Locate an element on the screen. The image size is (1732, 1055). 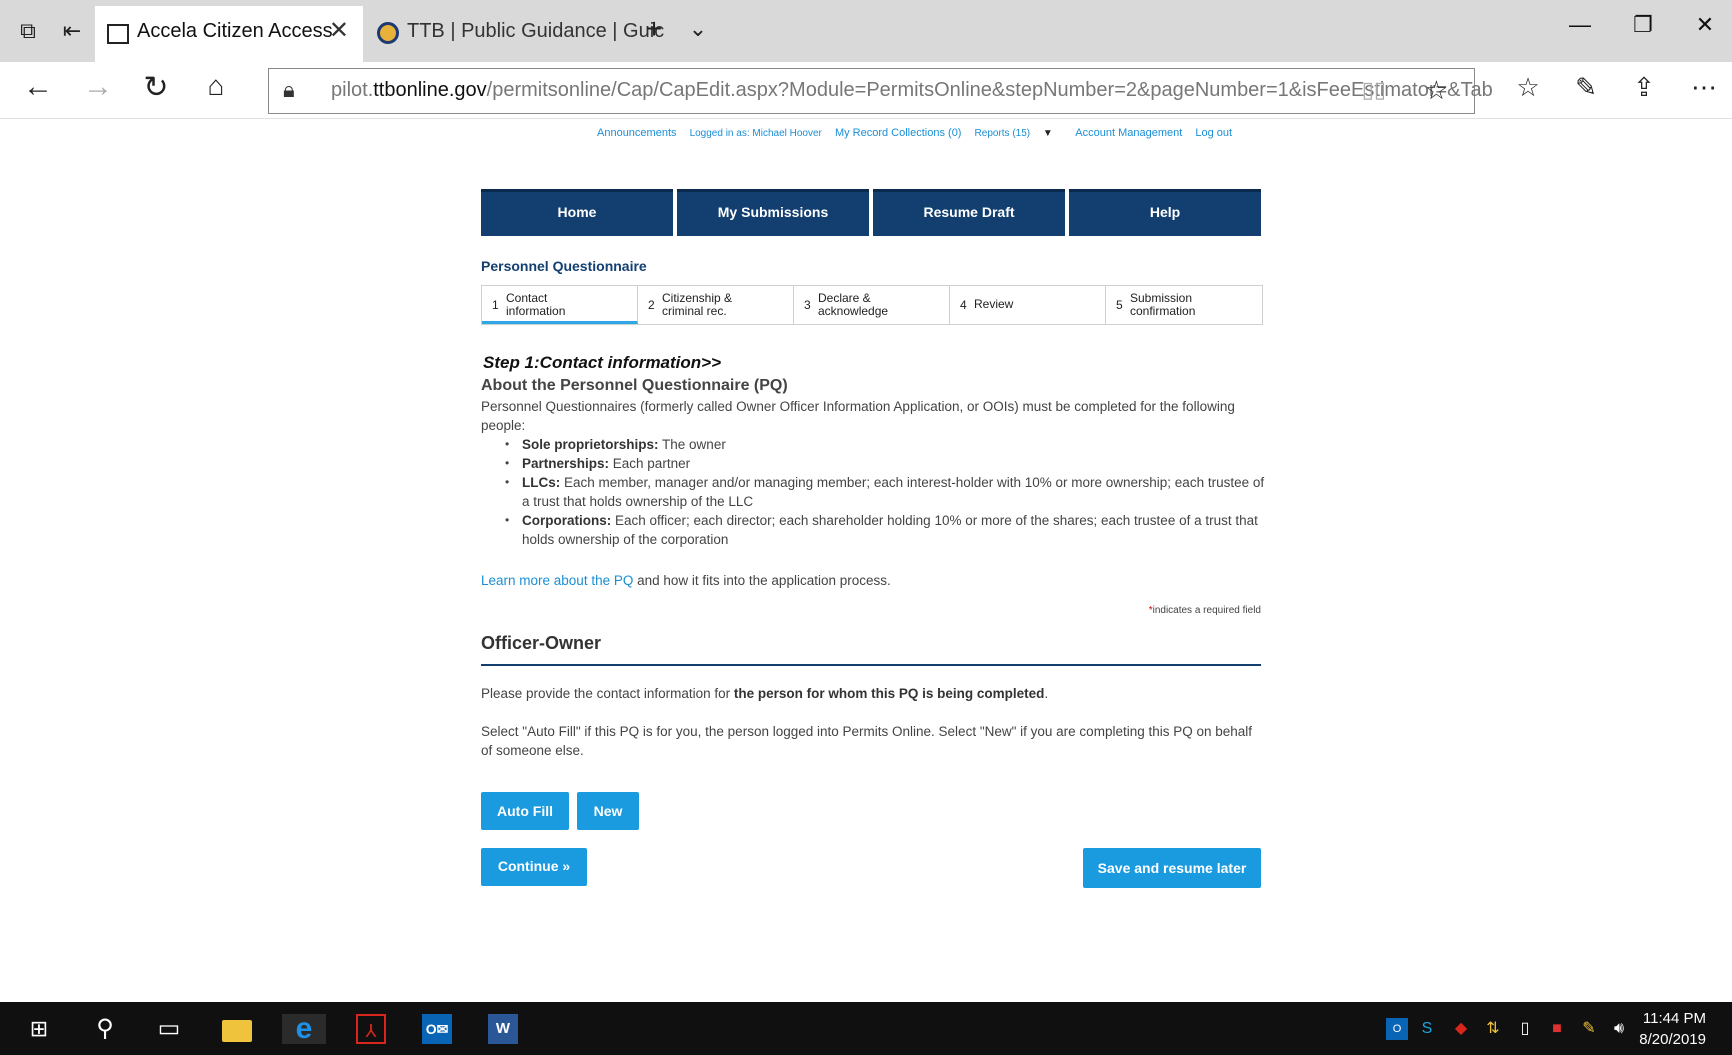
about-title: About the Personnel Questionnaire (PQ) is located at coordinates (634, 385).